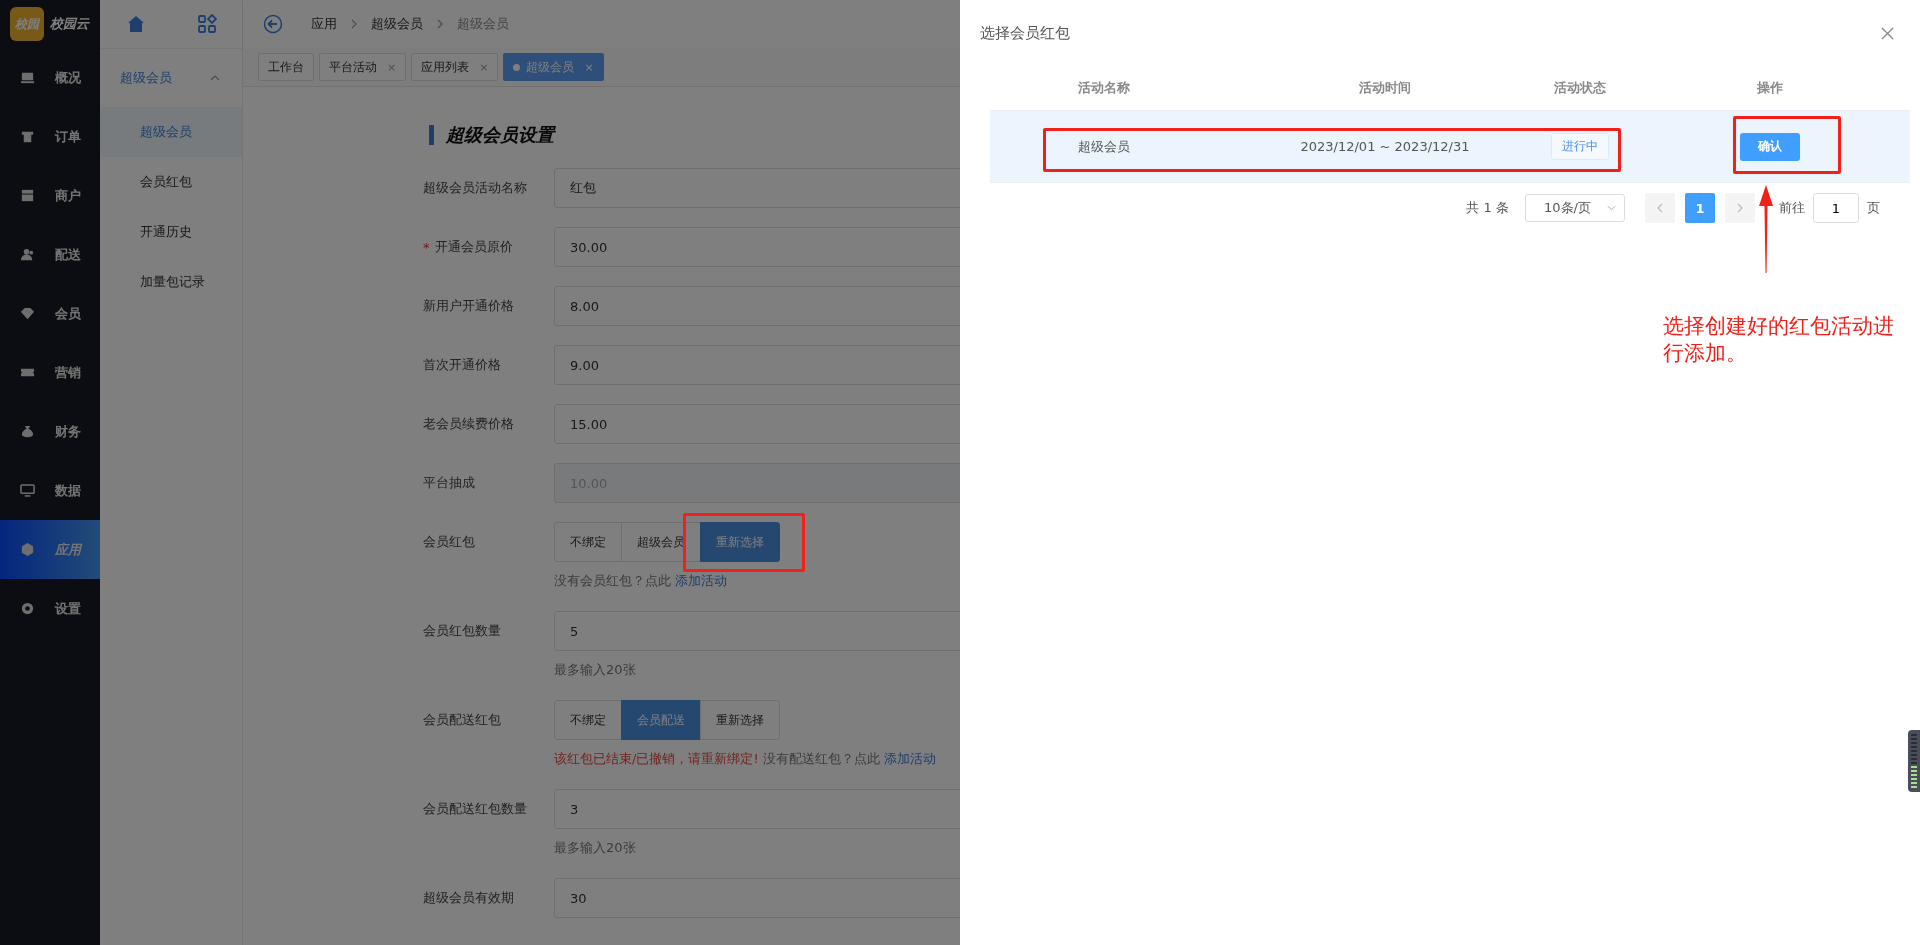 This screenshot has width=1920, height=945. I want to click on sidebar-item: 数据, so click(50, 490).